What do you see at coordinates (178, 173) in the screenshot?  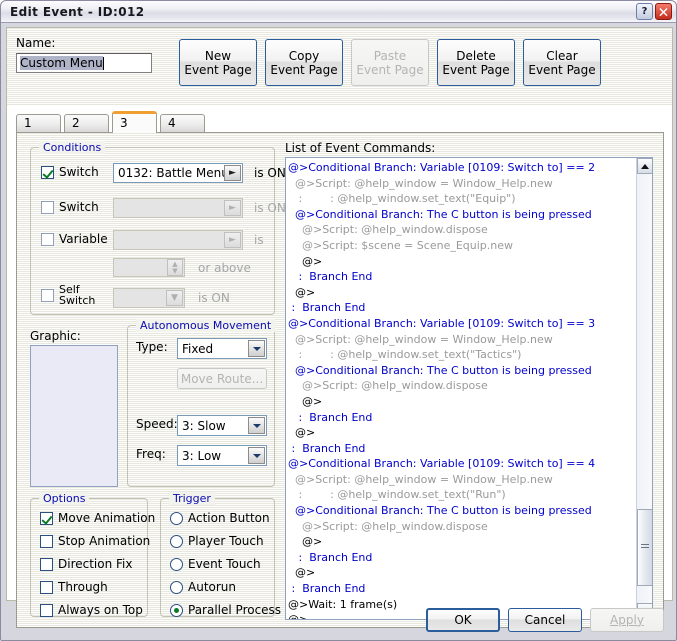 I see `condition-switch1-combo: 0132: Battle Menu ►` at bounding box center [178, 173].